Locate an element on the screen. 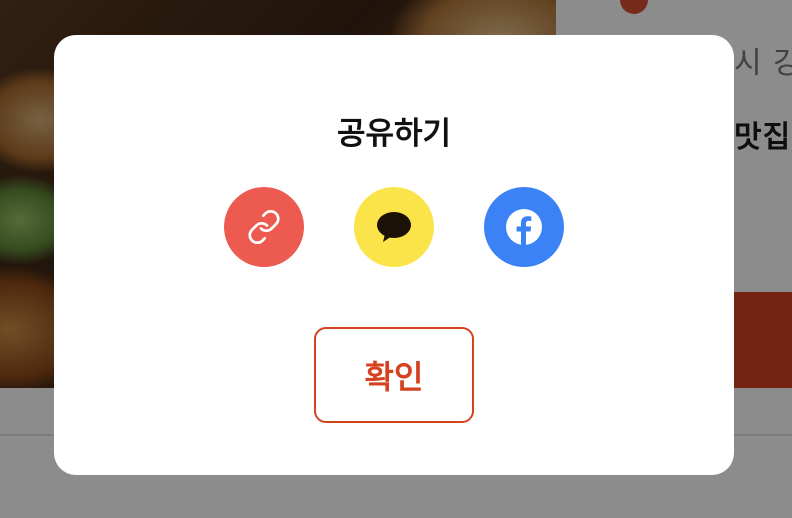 Image resolution: width=792 pixels, height=518 pixels. dialog-title: 공유하기 is located at coordinates (394, 134).